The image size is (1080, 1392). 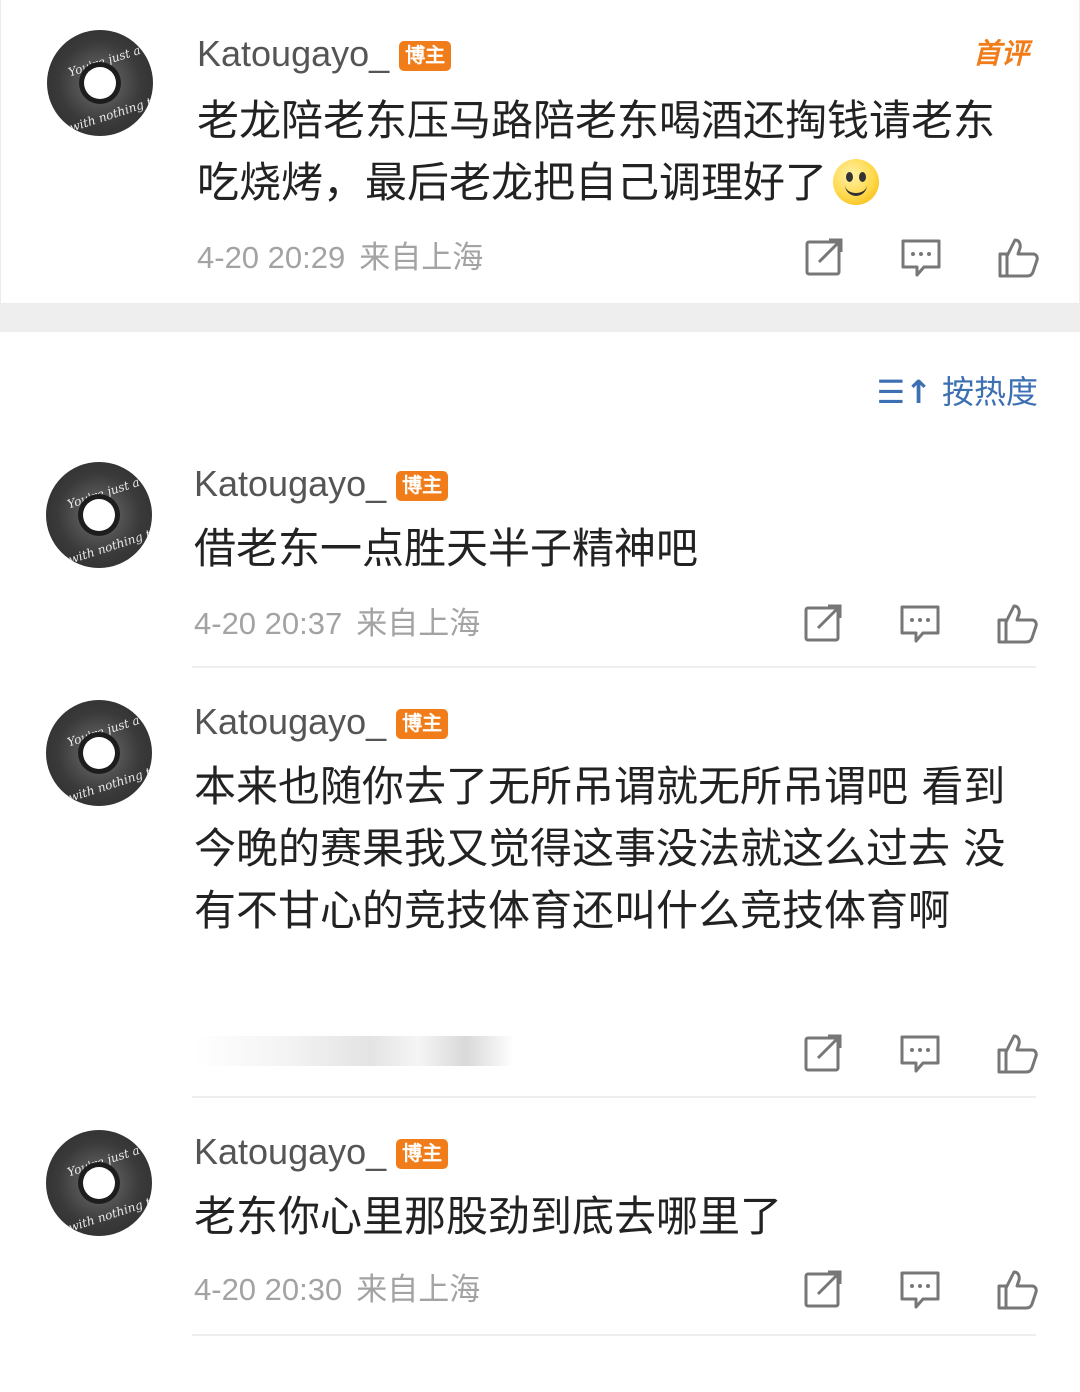 What do you see at coordinates (446, 548) in the screenshot?
I see `comment-text: 借老东一点胜天半子精神吧` at bounding box center [446, 548].